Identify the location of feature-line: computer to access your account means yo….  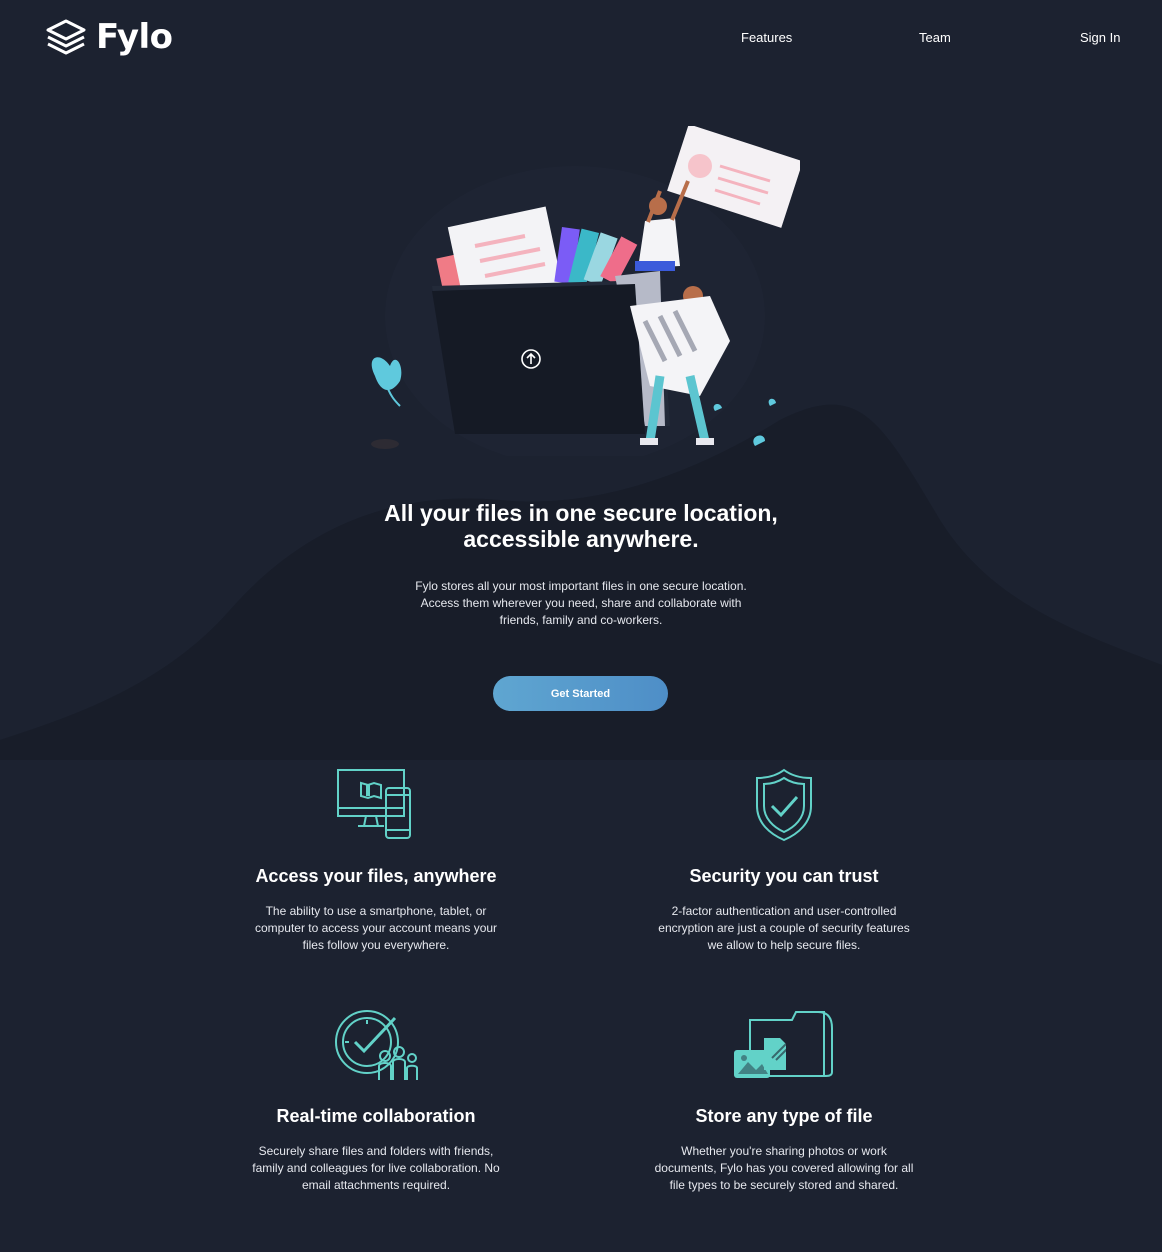
(376, 928).